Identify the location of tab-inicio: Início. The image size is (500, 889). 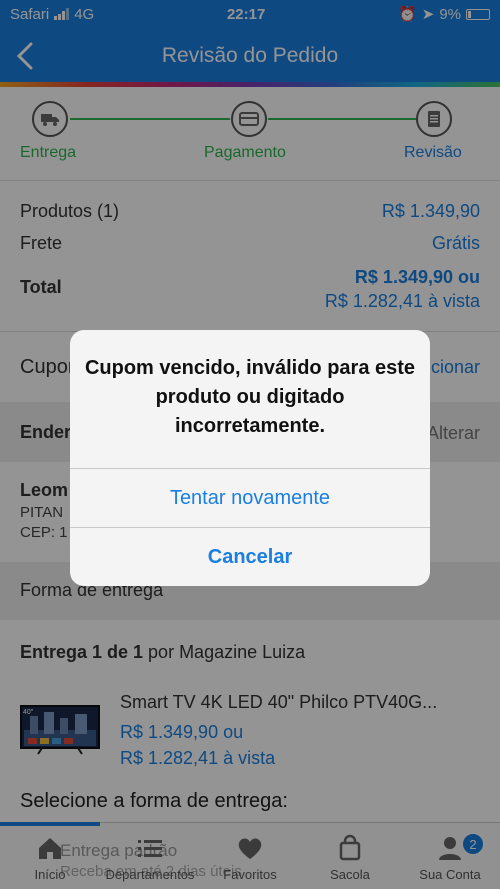
(50, 857).